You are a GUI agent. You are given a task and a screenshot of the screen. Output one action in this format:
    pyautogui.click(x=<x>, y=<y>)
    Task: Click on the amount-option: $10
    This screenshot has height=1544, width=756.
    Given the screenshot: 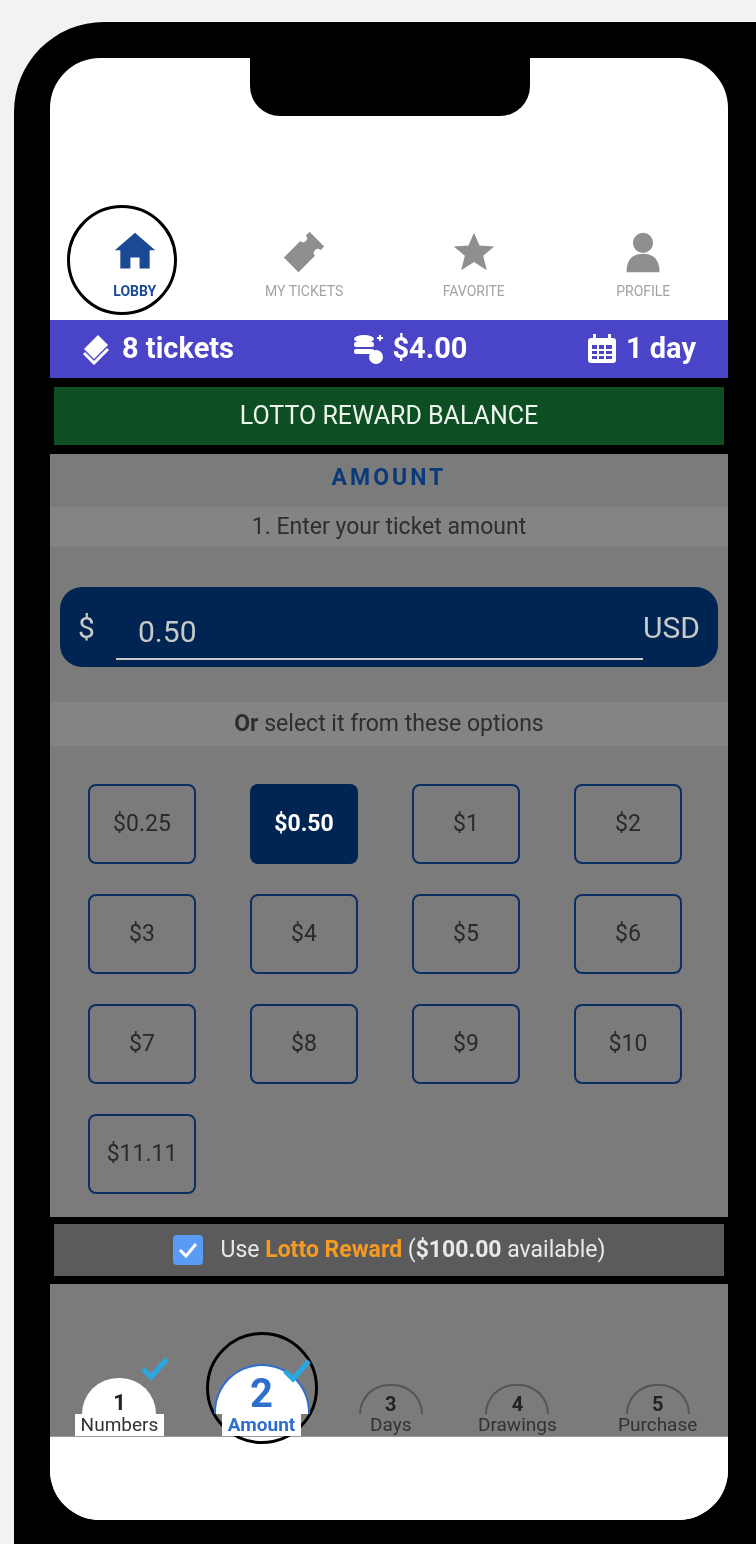 What is the action you would take?
    pyautogui.click(x=628, y=1044)
    